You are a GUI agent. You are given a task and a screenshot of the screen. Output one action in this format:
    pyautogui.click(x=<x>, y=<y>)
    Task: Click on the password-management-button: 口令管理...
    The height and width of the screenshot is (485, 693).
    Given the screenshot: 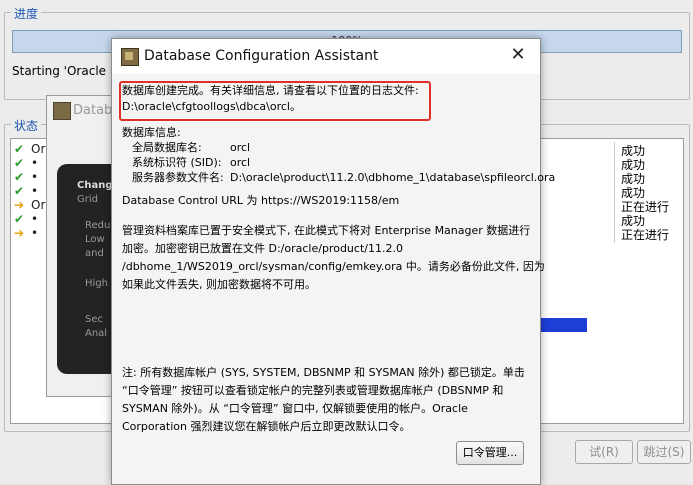 What is the action you would take?
    pyautogui.click(x=490, y=453)
    